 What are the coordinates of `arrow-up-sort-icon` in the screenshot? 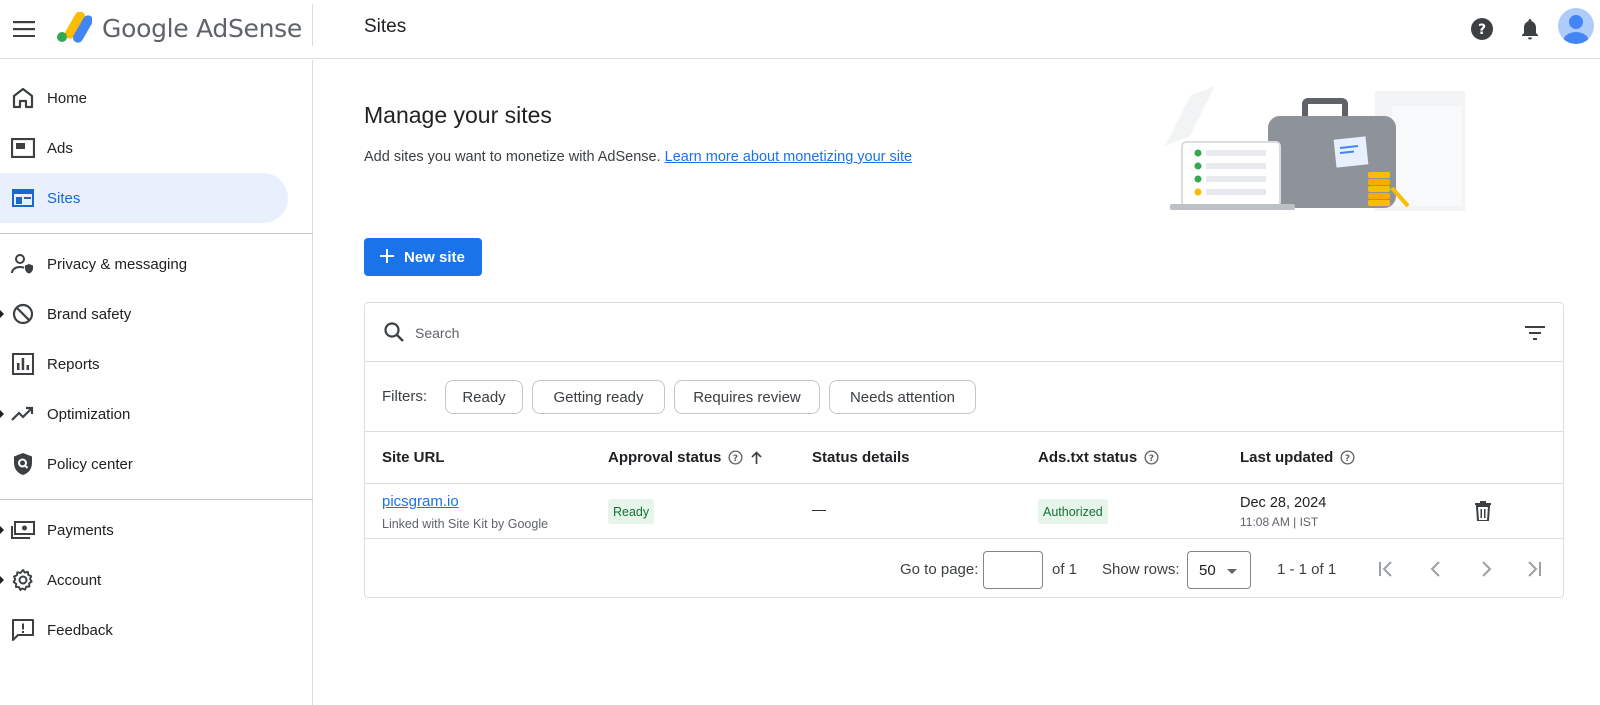 It's located at (756, 458).